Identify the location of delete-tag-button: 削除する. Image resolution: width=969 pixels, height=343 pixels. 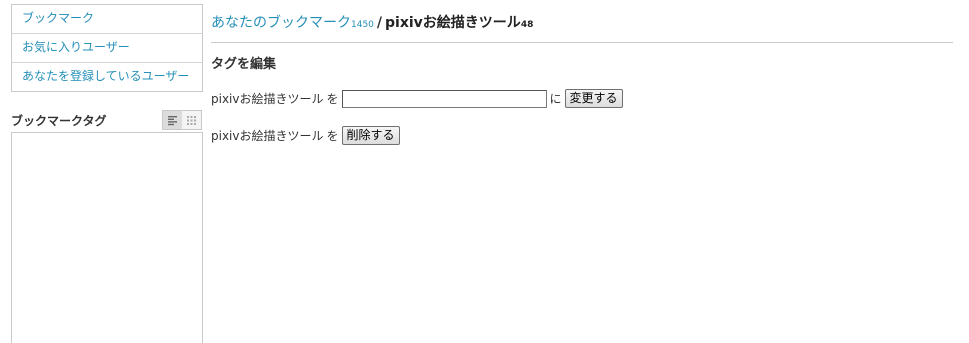
(370, 135).